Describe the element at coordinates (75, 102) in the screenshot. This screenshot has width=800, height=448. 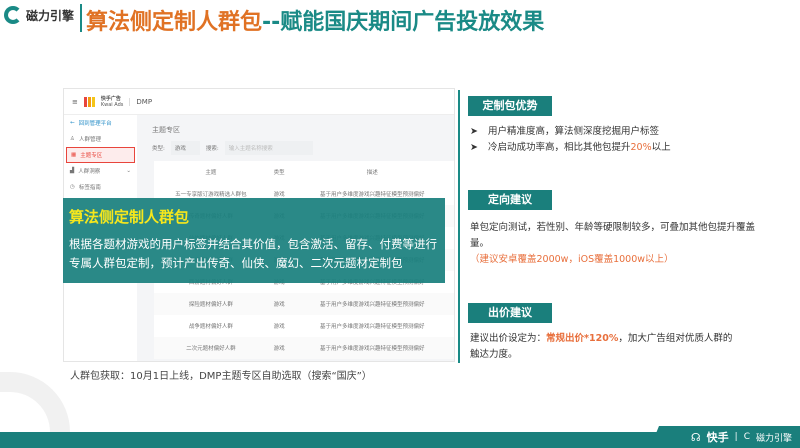
I see `menu-icon: ≡` at that location.